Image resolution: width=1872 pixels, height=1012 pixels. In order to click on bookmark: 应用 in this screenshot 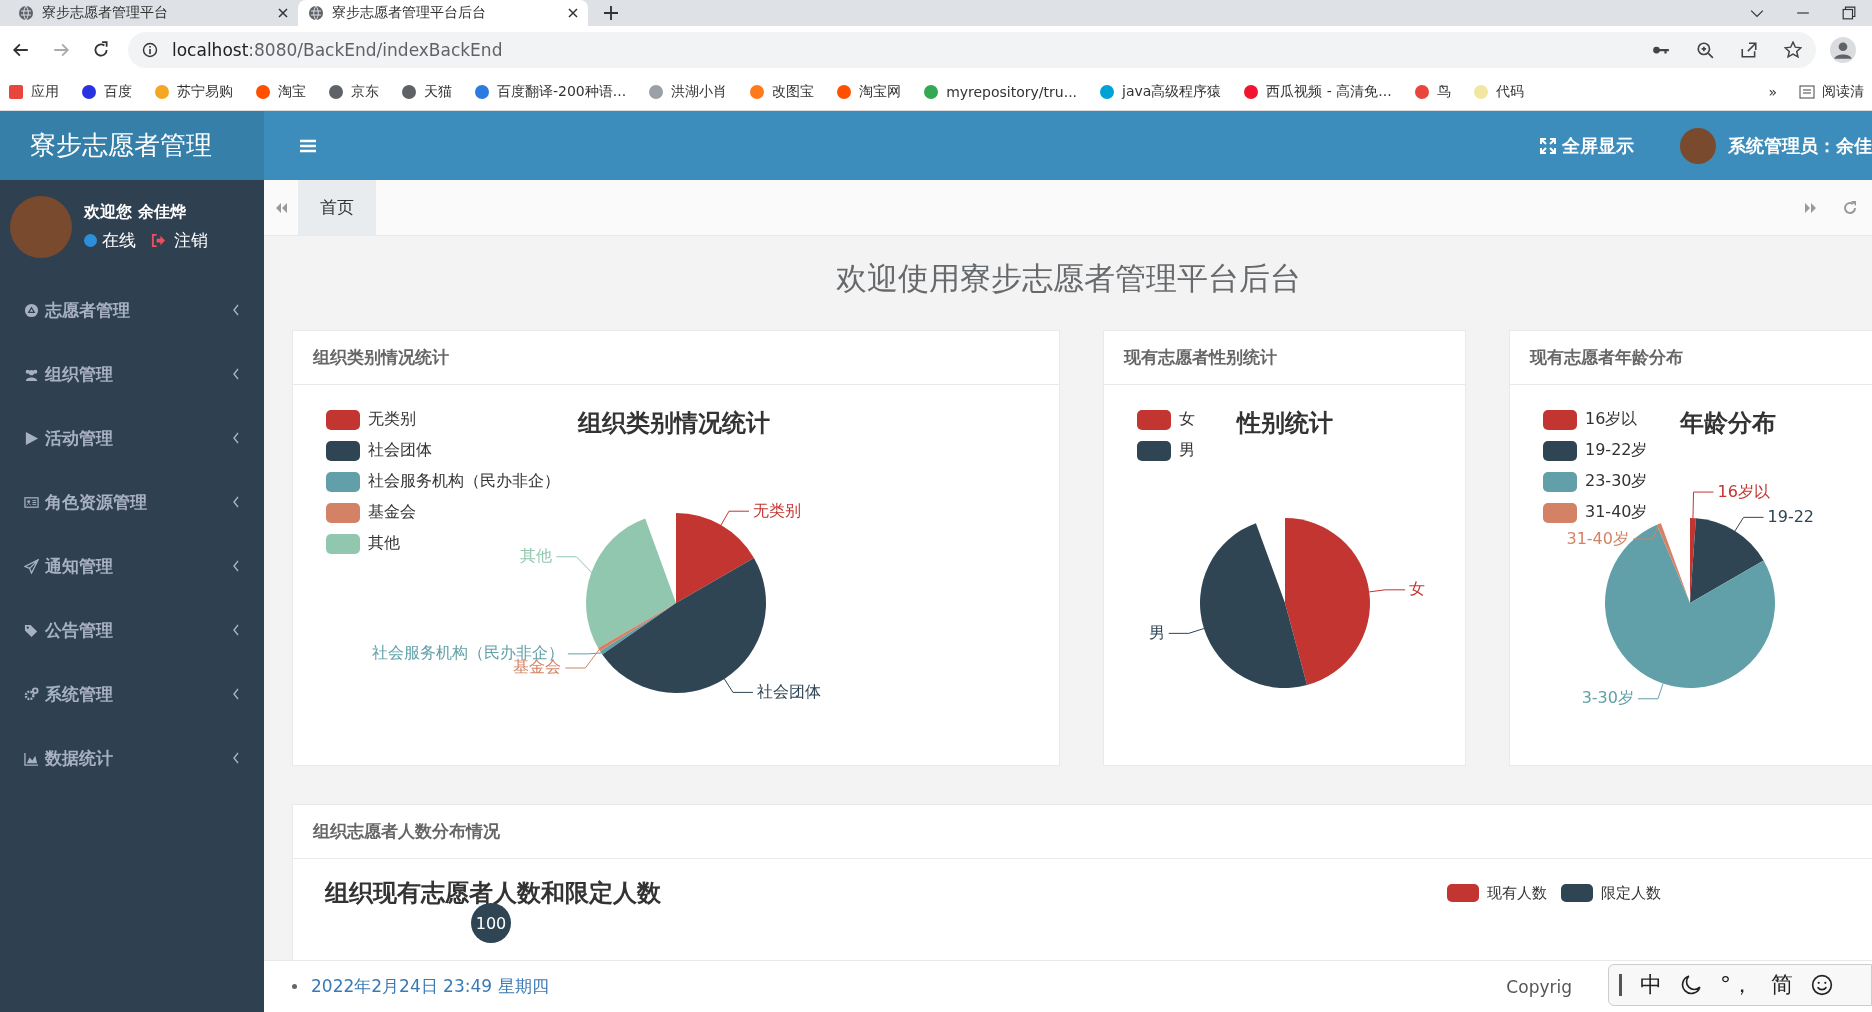, I will do `click(33, 92)`.